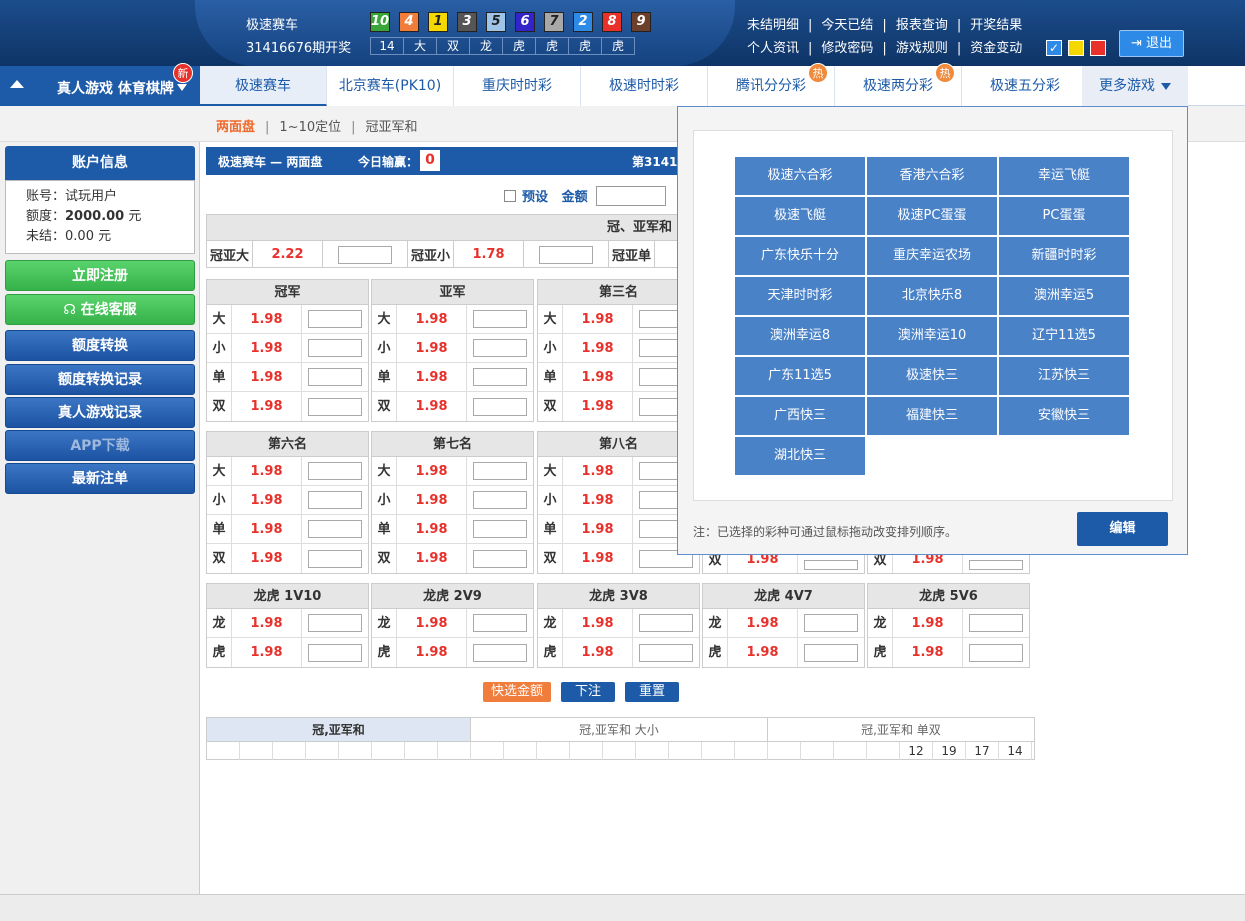  I want to click on gyh-label: 冠亚大, so click(230, 254).